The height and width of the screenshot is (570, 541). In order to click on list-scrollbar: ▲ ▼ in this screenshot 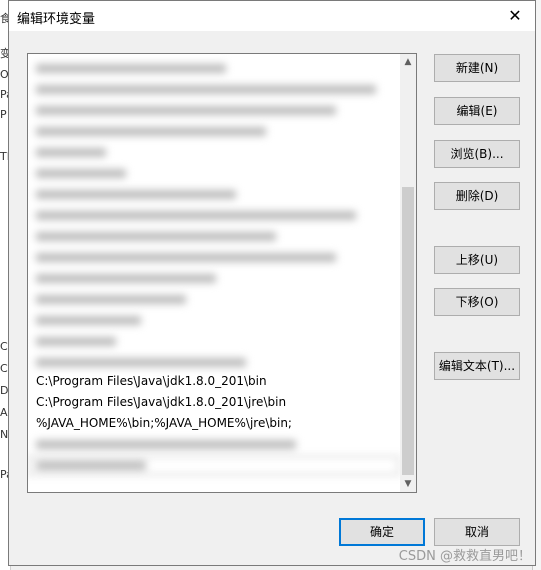, I will do `click(408, 273)`.